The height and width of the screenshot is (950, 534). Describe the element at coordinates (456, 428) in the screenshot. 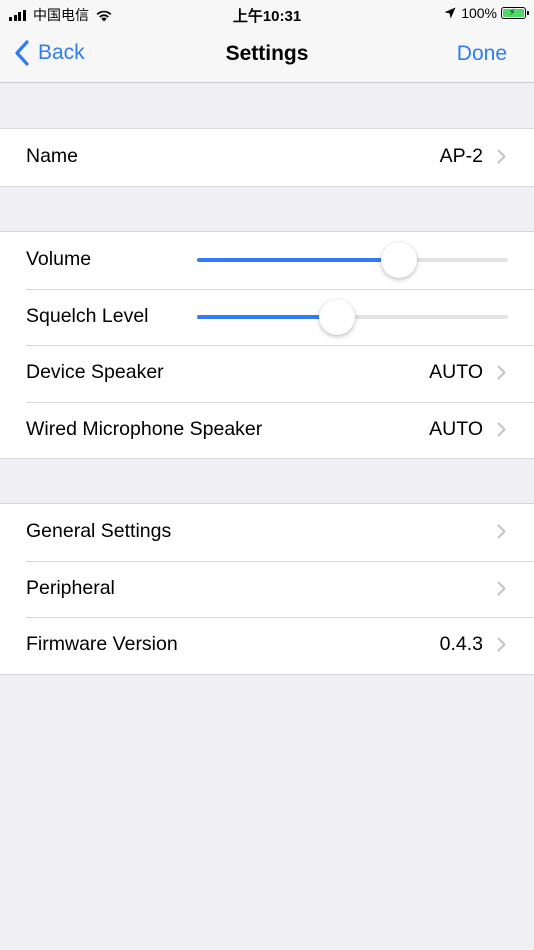

I see `wired-mic-speaker-value: AUTO` at that location.